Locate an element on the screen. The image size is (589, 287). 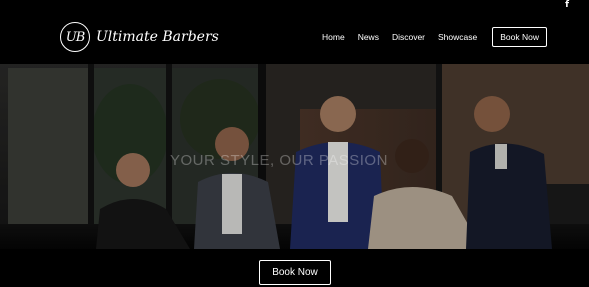
site-logo: UB Ultimate Barbers is located at coordinates (139, 37).